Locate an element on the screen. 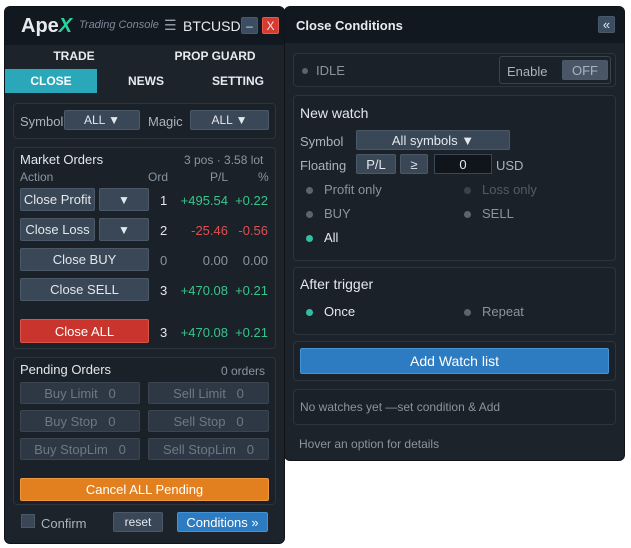  close-all-button: Close ALL is located at coordinates (84, 331).